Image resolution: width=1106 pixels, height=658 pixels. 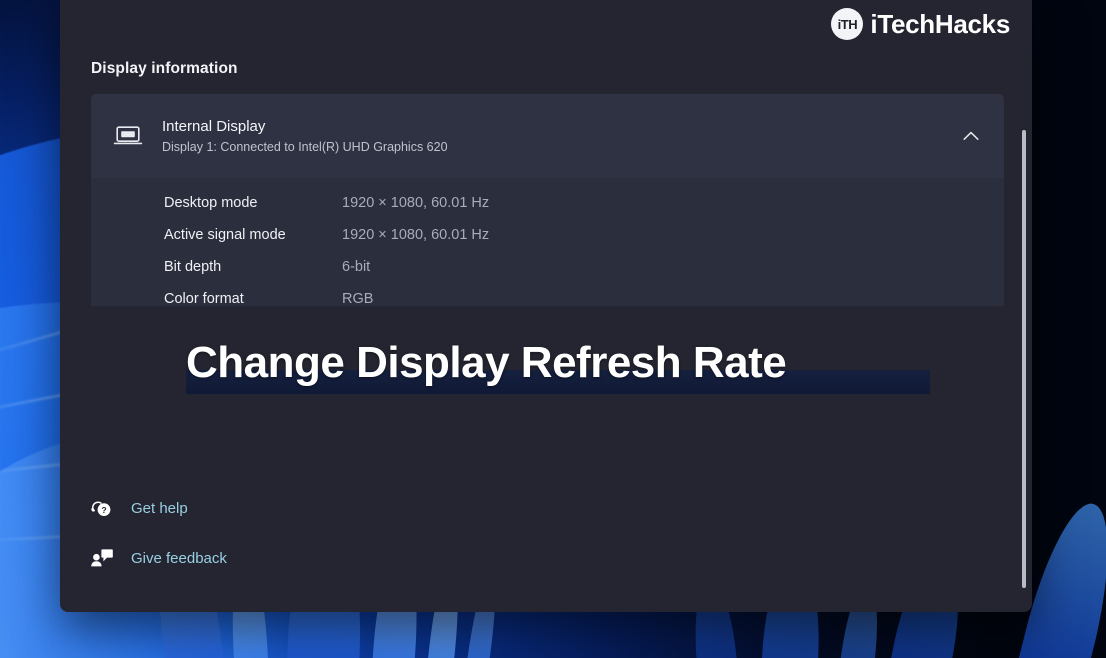 What do you see at coordinates (211, 203) in the screenshot?
I see `detail-label: Desktop mode` at bounding box center [211, 203].